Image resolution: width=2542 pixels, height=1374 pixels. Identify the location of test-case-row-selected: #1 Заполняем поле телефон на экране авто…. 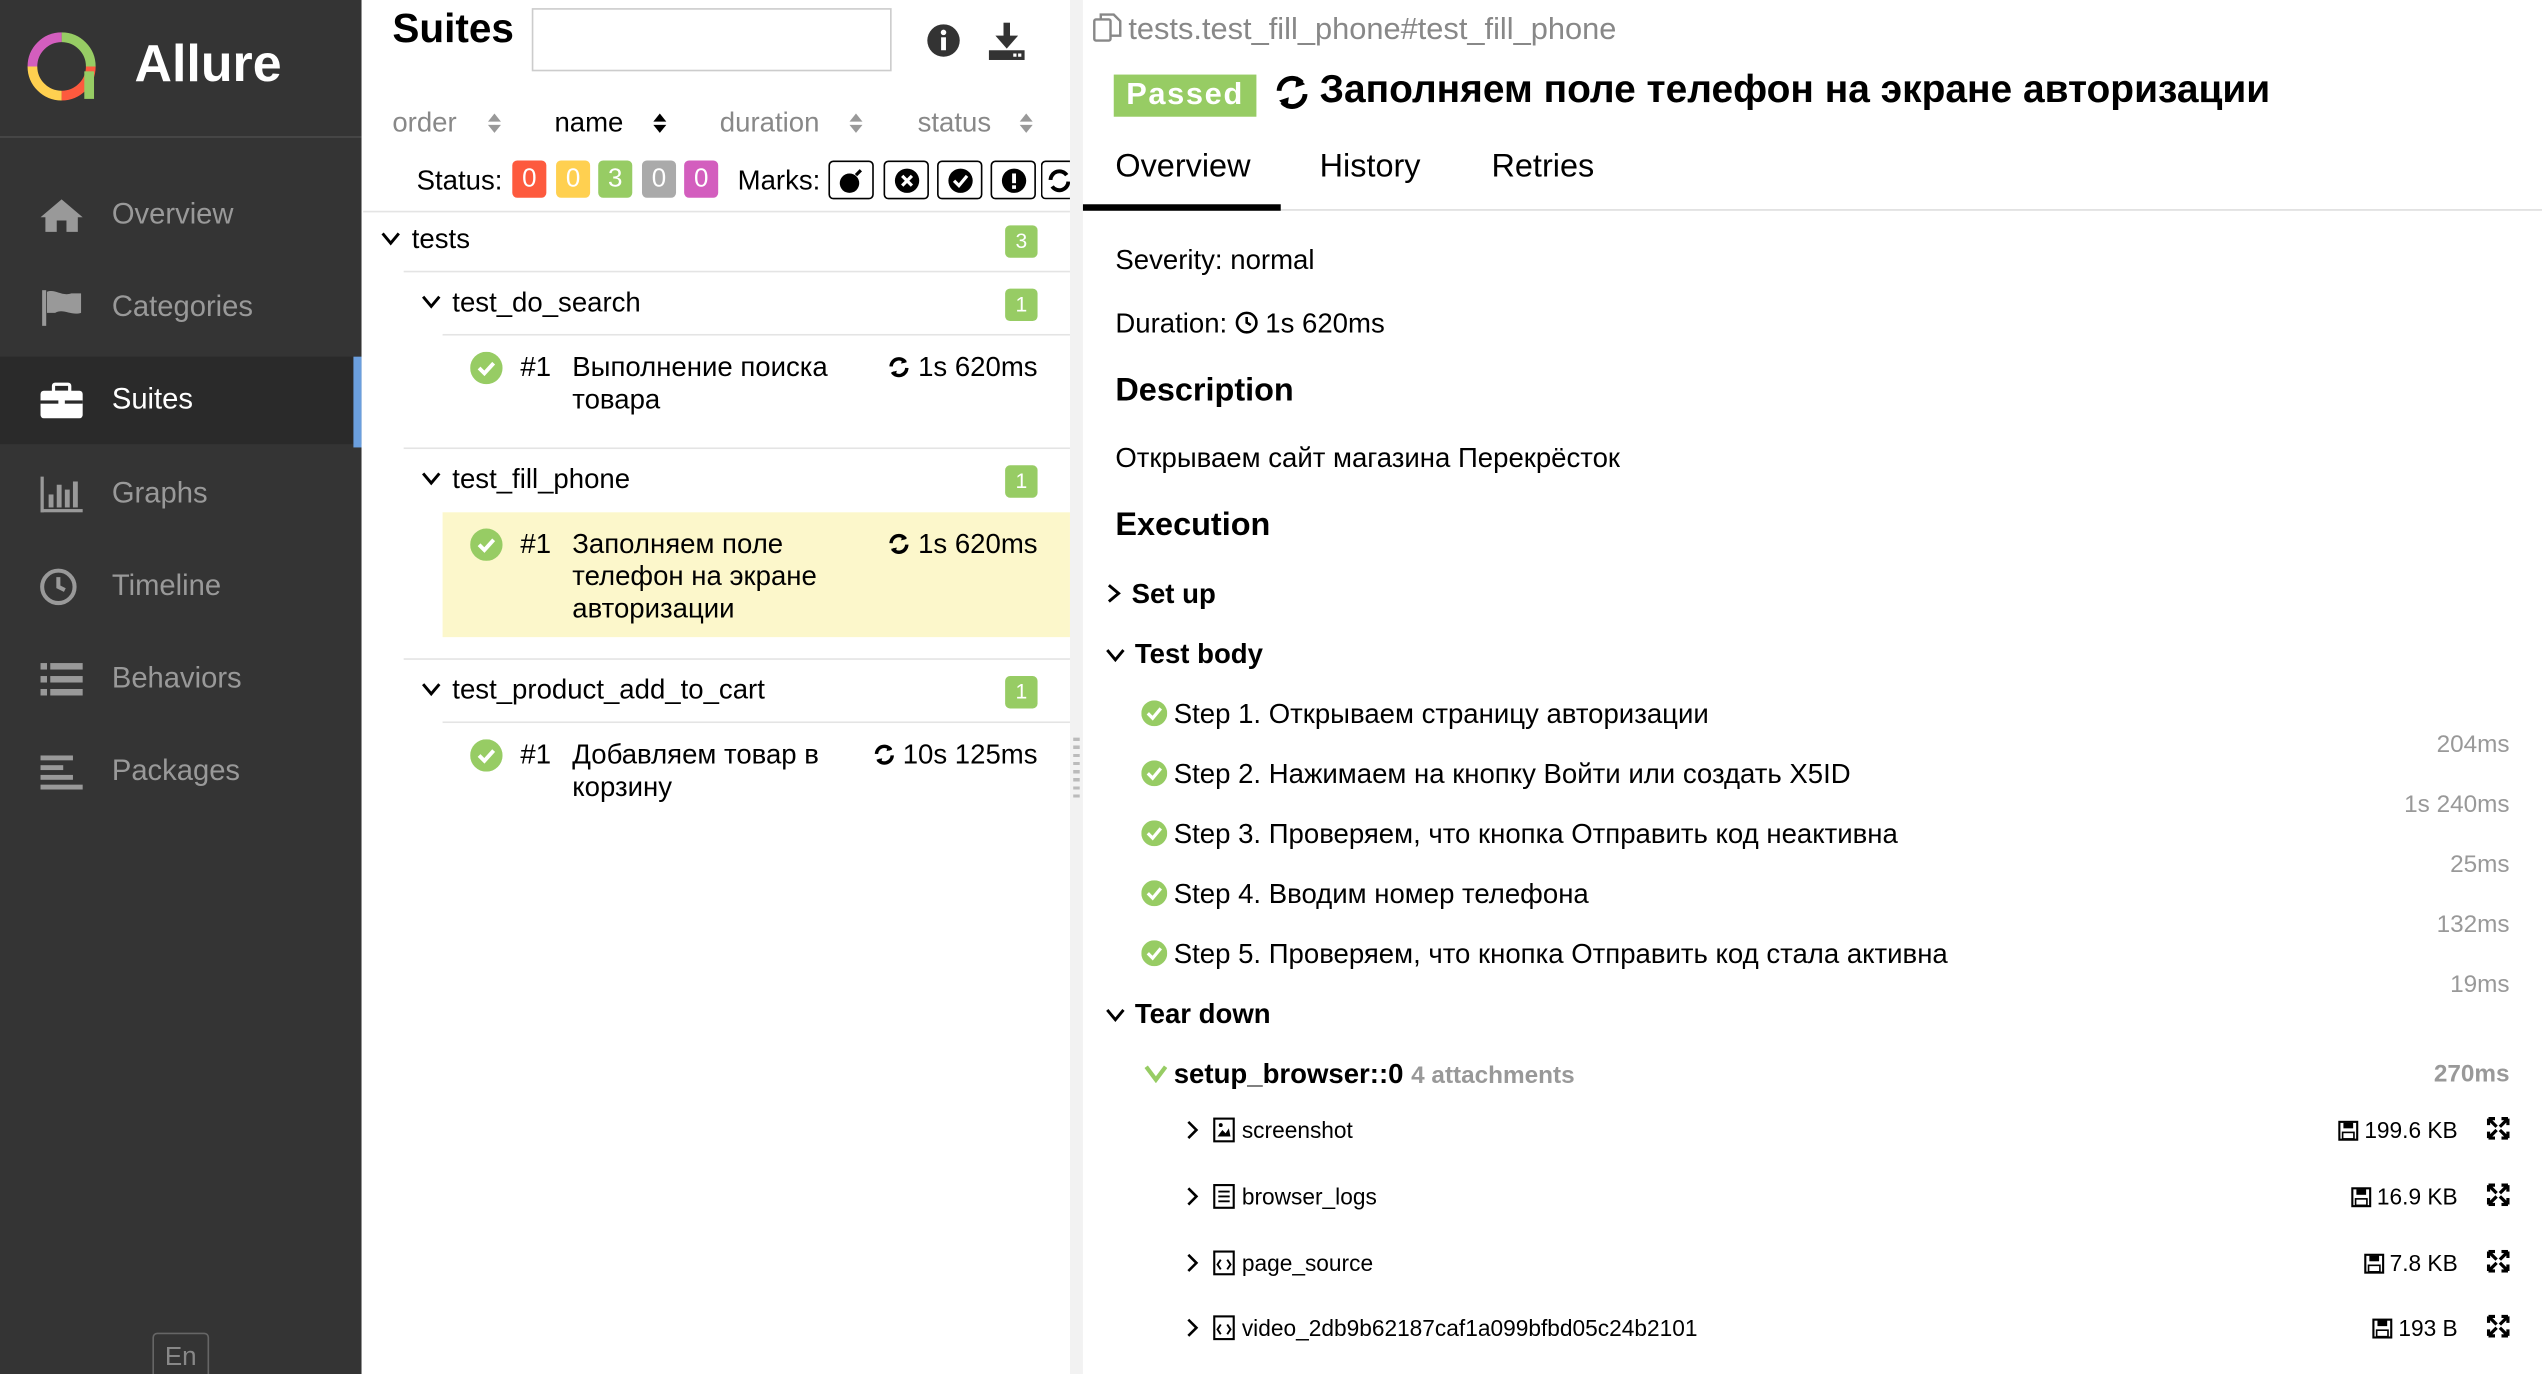
(756, 575).